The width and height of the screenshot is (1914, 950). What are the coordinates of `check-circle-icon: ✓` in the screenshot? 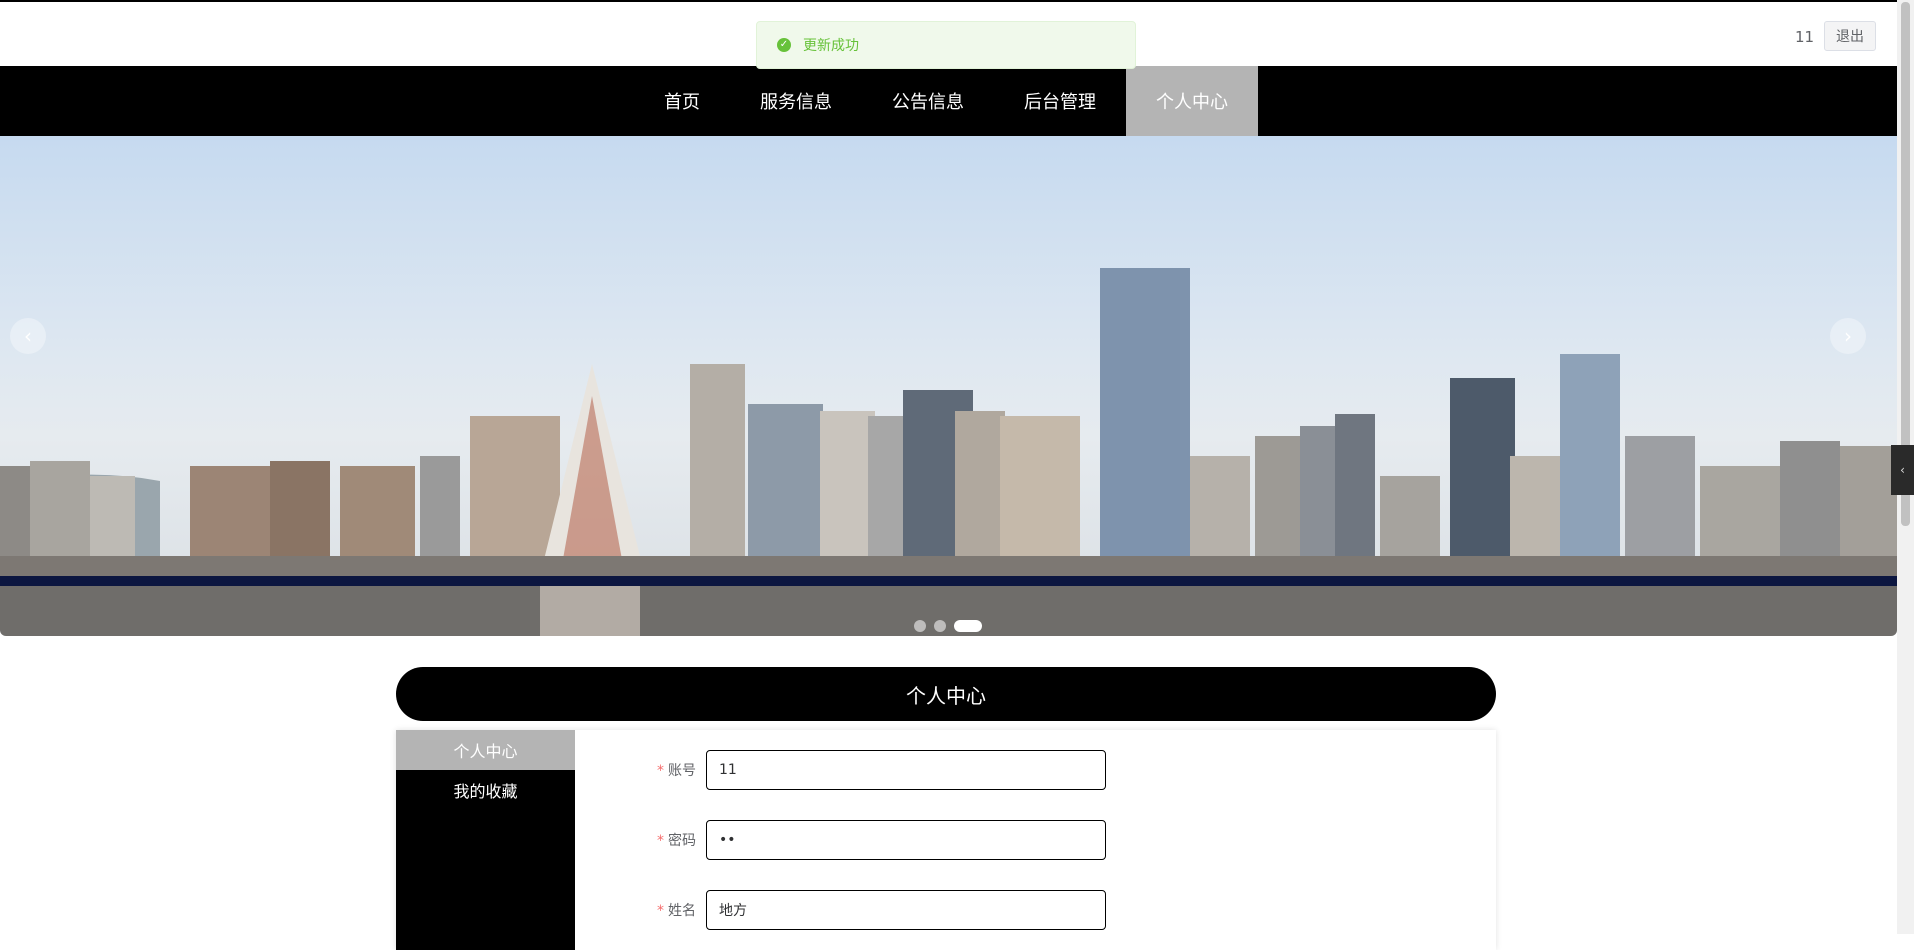 It's located at (784, 45).